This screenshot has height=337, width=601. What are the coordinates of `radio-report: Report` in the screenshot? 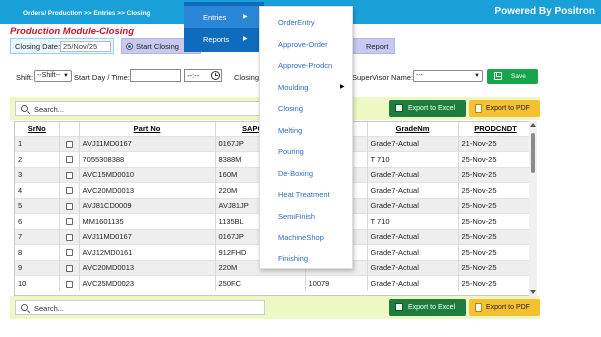 It's located at (373, 46).